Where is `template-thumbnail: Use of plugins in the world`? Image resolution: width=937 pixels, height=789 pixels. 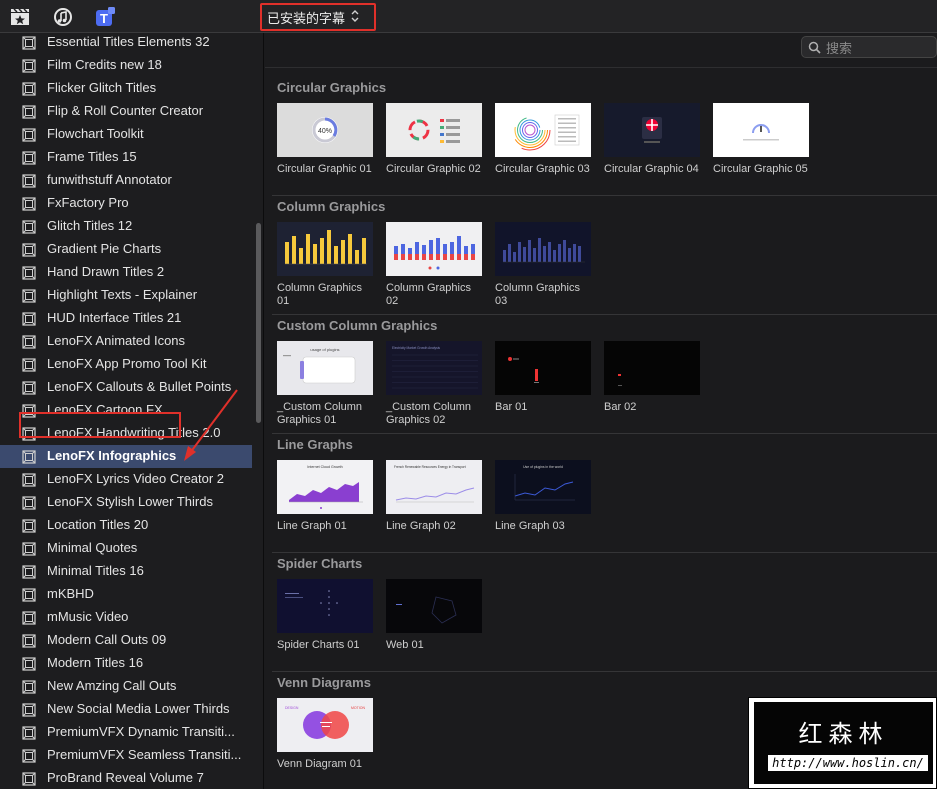 template-thumbnail: Use of plugins in the world is located at coordinates (543, 487).